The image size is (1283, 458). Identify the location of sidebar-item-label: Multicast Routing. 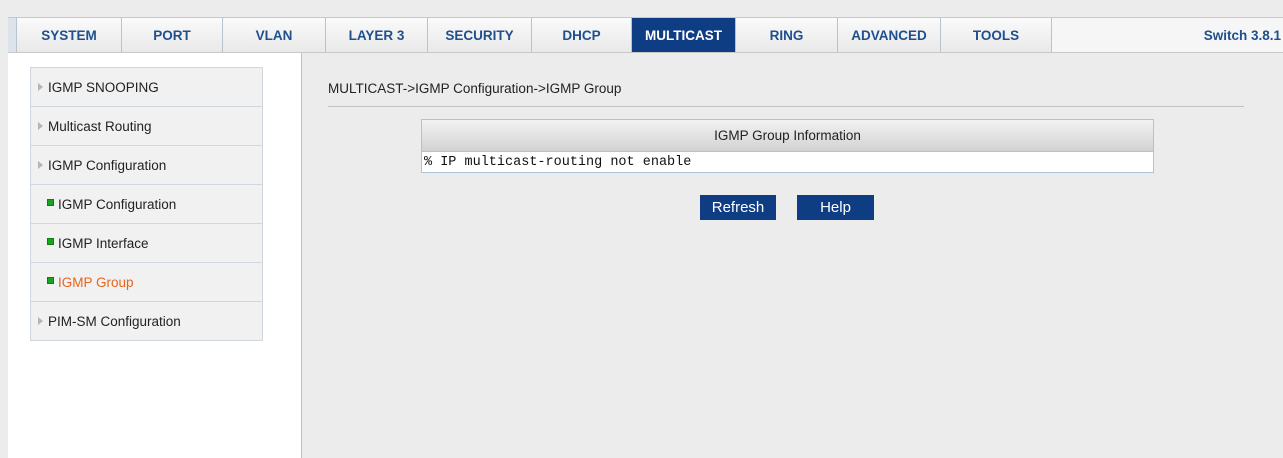
(100, 126).